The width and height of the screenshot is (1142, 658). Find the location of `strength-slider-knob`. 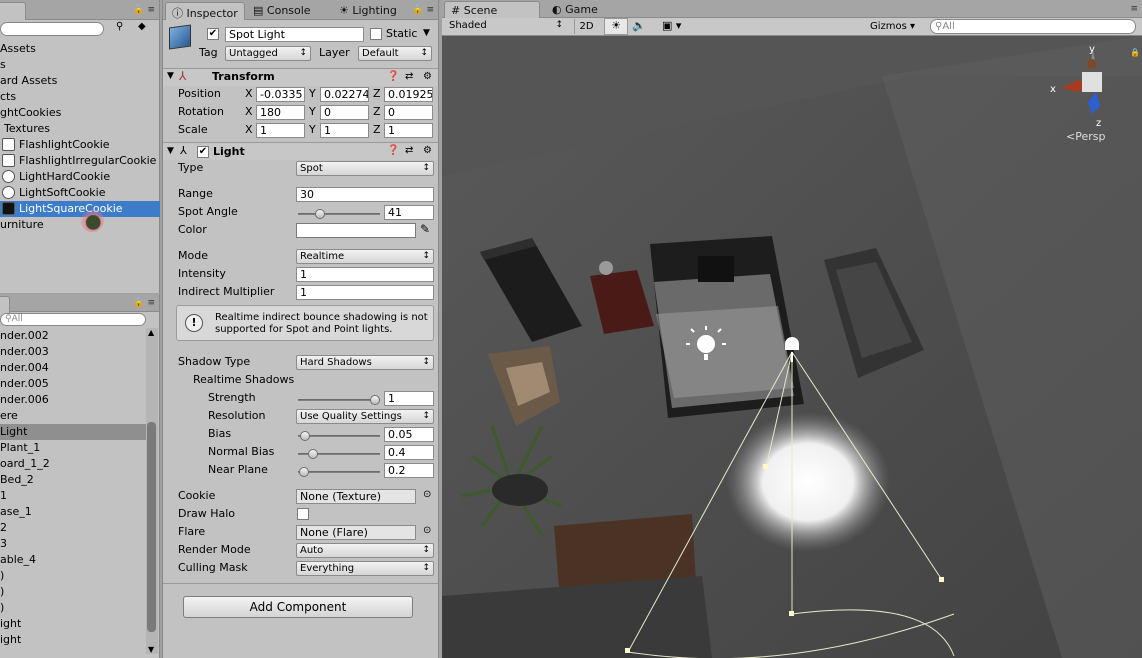

strength-slider-knob is located at coordinates (375, 400).